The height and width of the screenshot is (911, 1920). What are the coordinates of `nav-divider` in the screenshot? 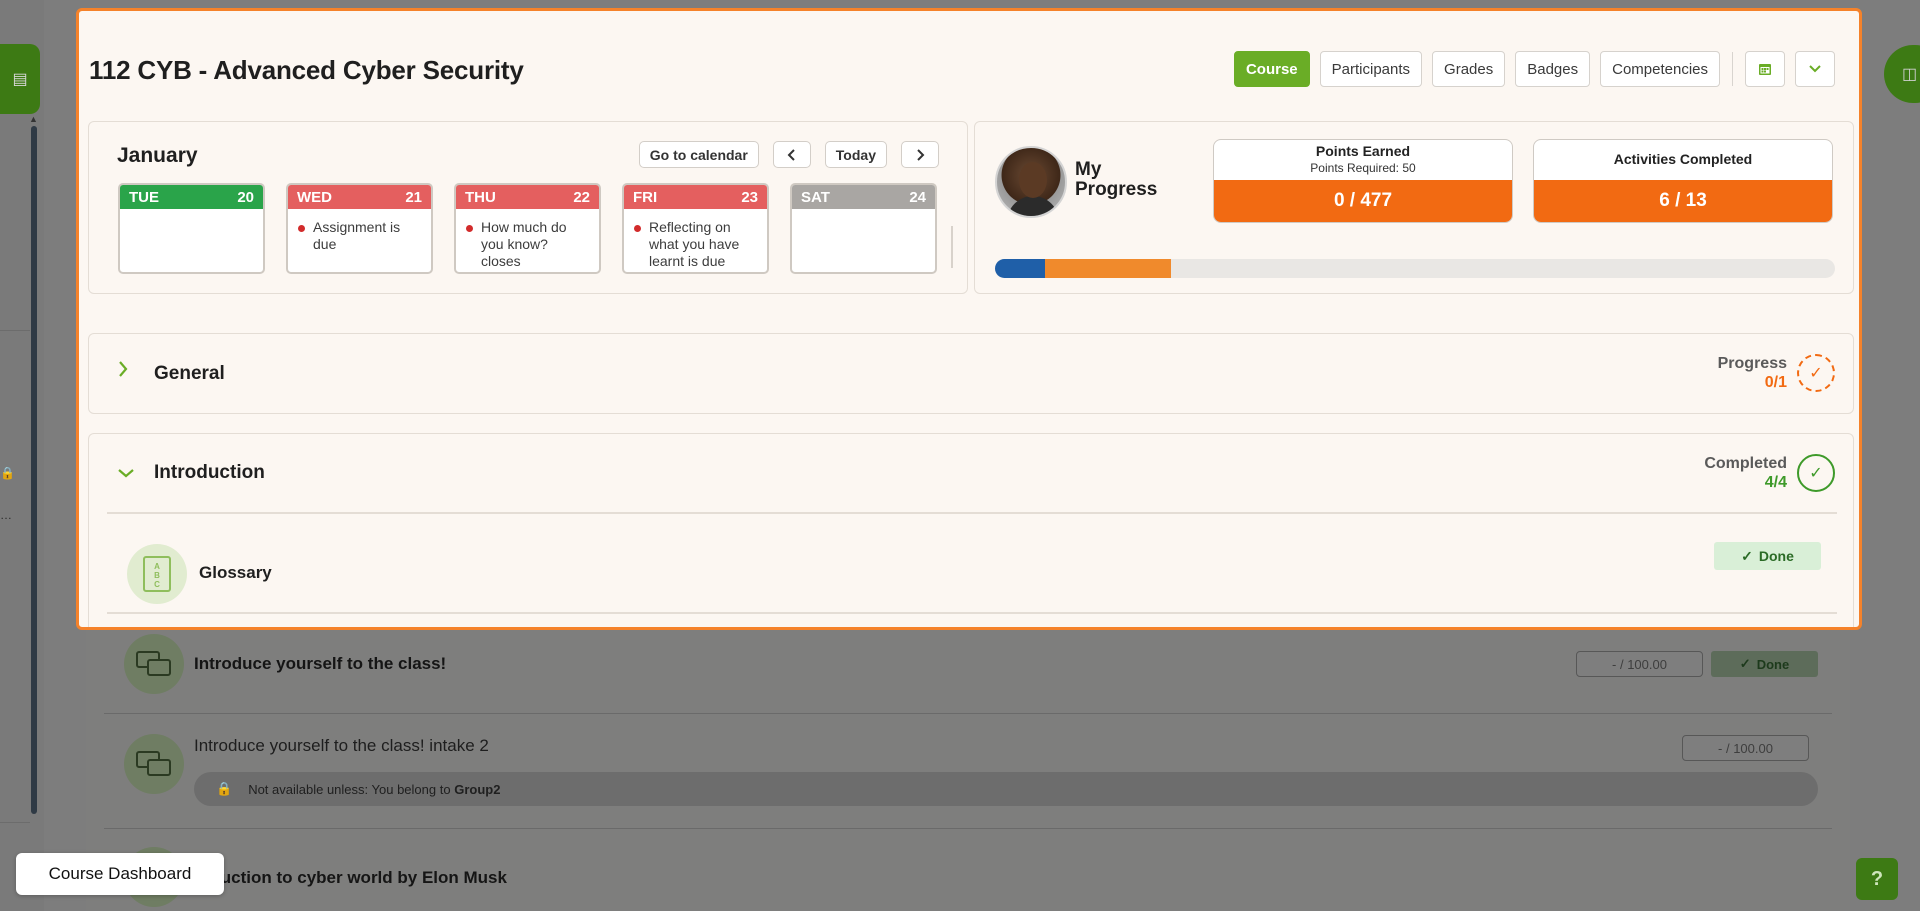 It's located at (1732, 69).